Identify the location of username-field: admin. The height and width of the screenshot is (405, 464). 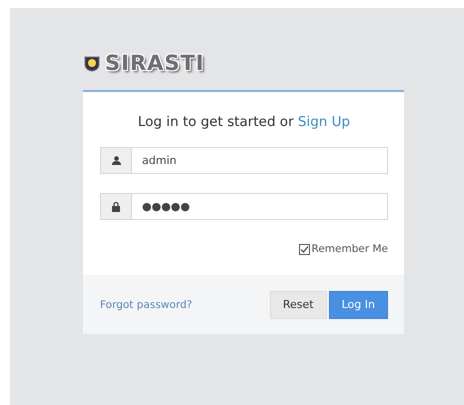
(259, 160).